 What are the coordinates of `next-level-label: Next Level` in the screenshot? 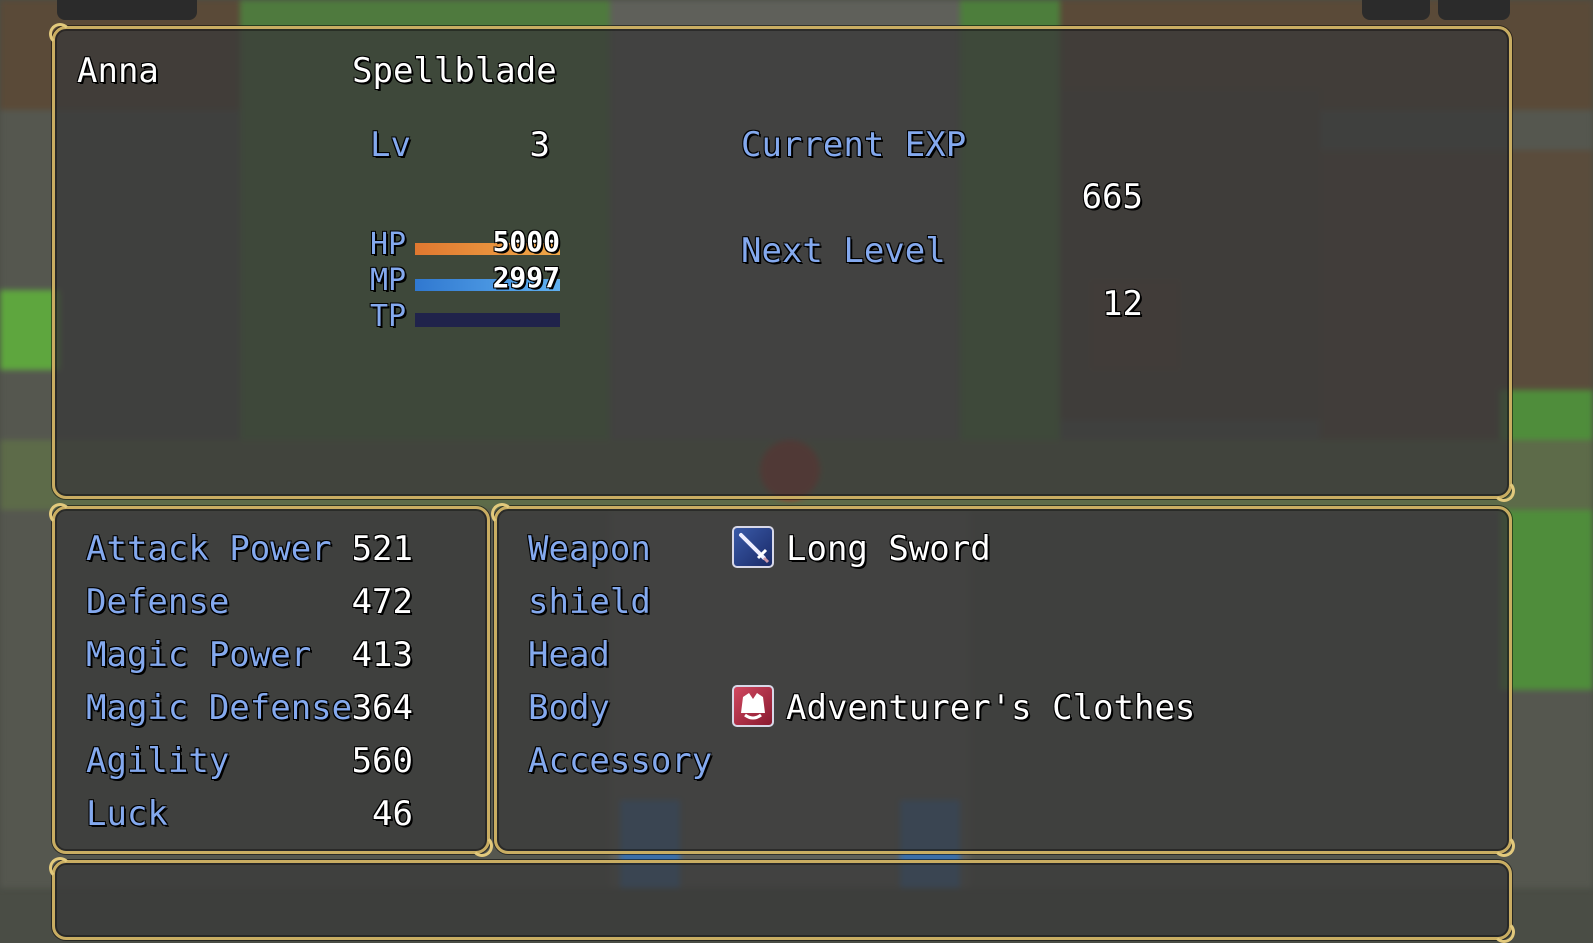 It's located at (843, 251).